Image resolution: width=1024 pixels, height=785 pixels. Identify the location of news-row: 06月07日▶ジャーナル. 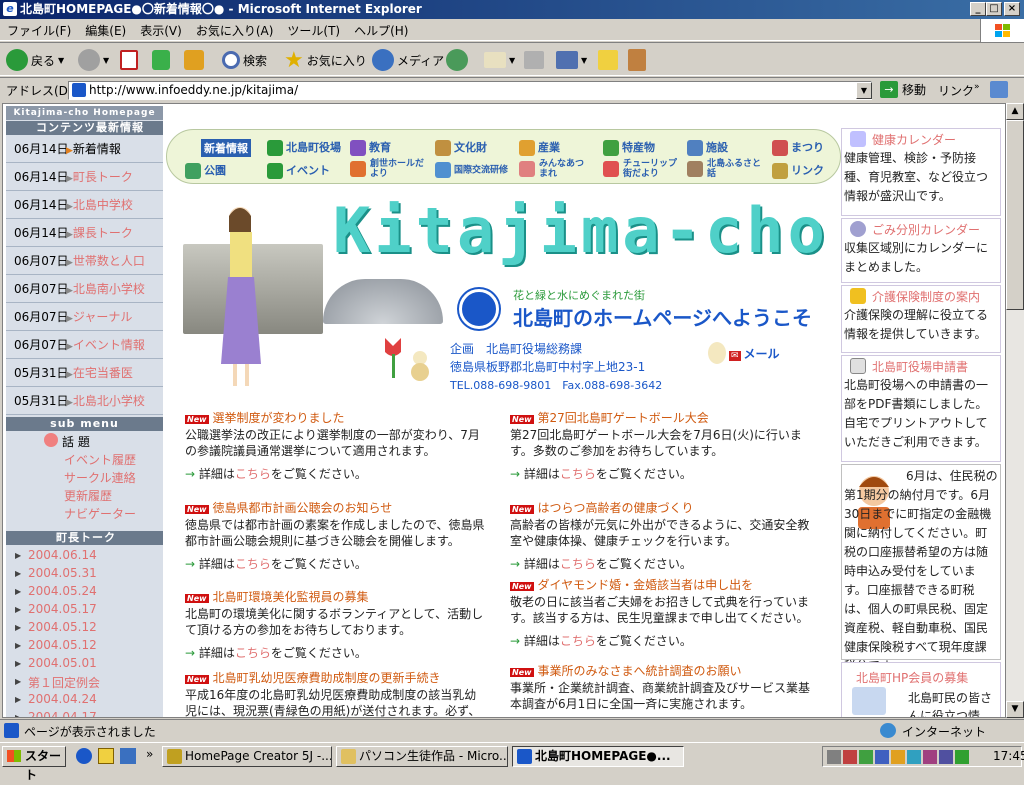
(84, 317).